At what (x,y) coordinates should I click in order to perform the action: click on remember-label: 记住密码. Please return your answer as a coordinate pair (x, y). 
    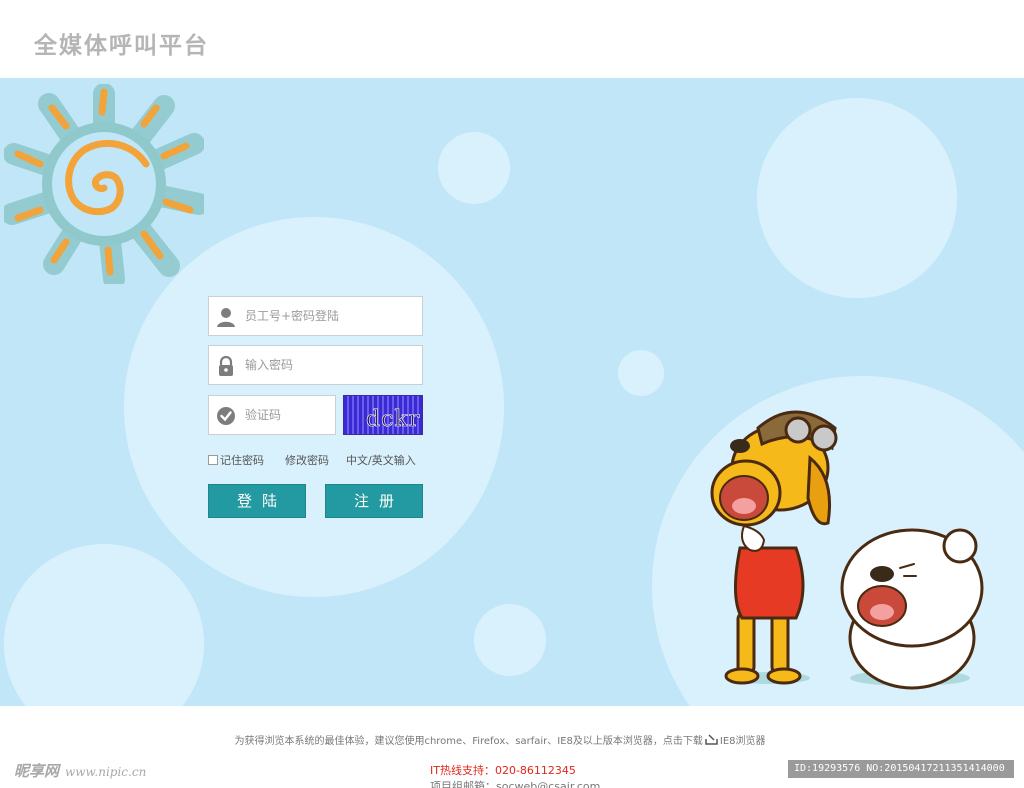
    Looking at the image, I should click on (242, 460).